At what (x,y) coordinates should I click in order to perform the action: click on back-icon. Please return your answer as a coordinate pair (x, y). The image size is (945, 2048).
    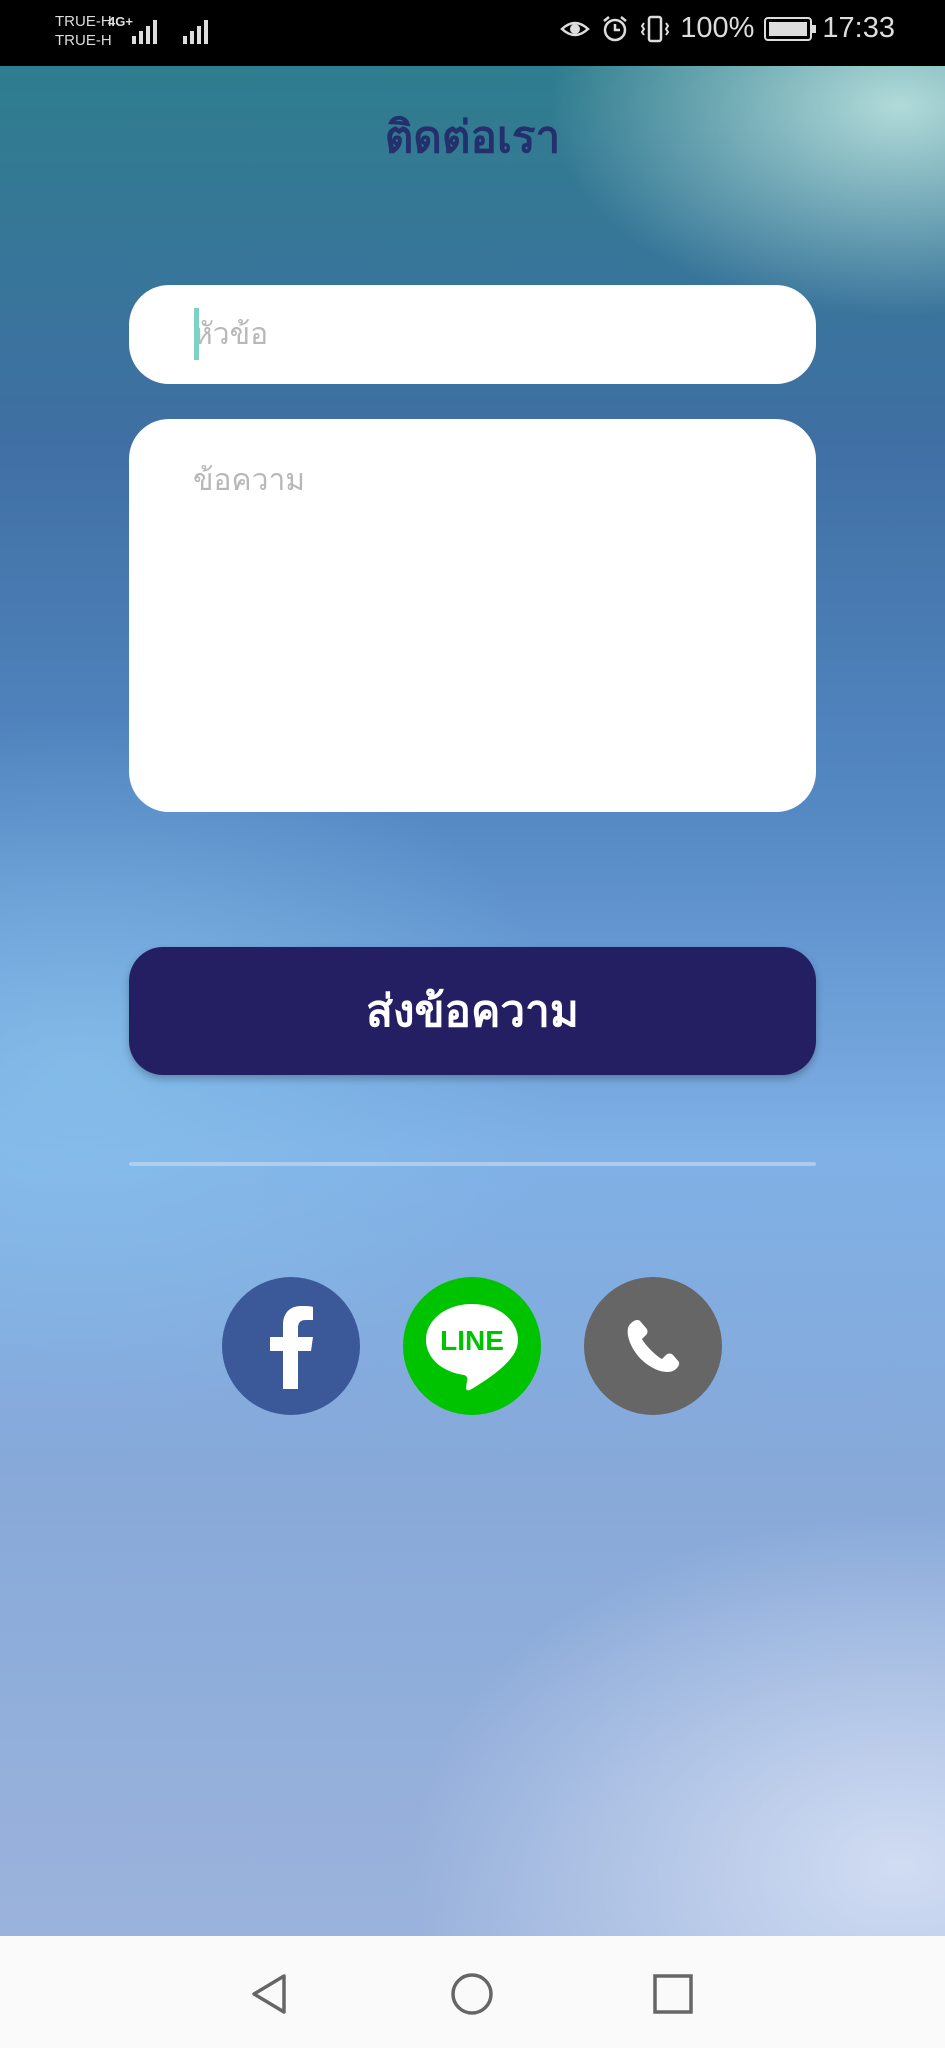
    Looking at the image, I should click on (270, 1994).